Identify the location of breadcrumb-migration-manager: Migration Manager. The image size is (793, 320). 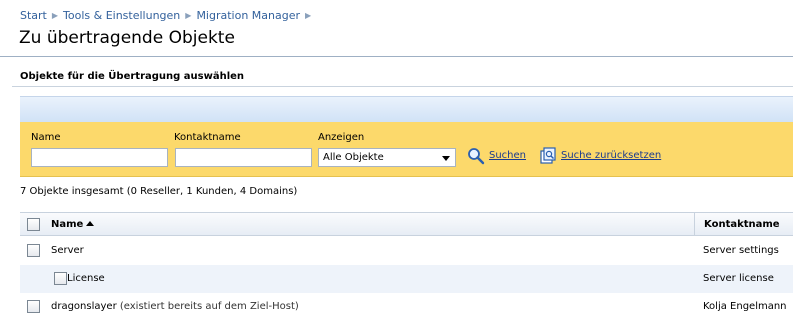
(248, 15).